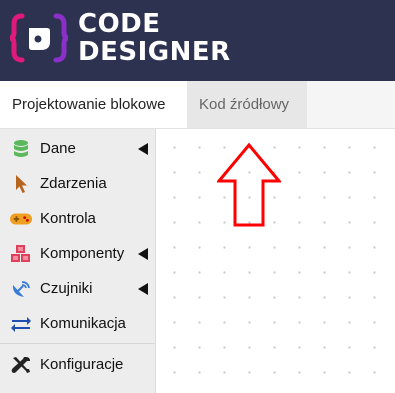 The width and height of the screenshot is (395, 393). I want to click on database-icon, so click(21, 148).